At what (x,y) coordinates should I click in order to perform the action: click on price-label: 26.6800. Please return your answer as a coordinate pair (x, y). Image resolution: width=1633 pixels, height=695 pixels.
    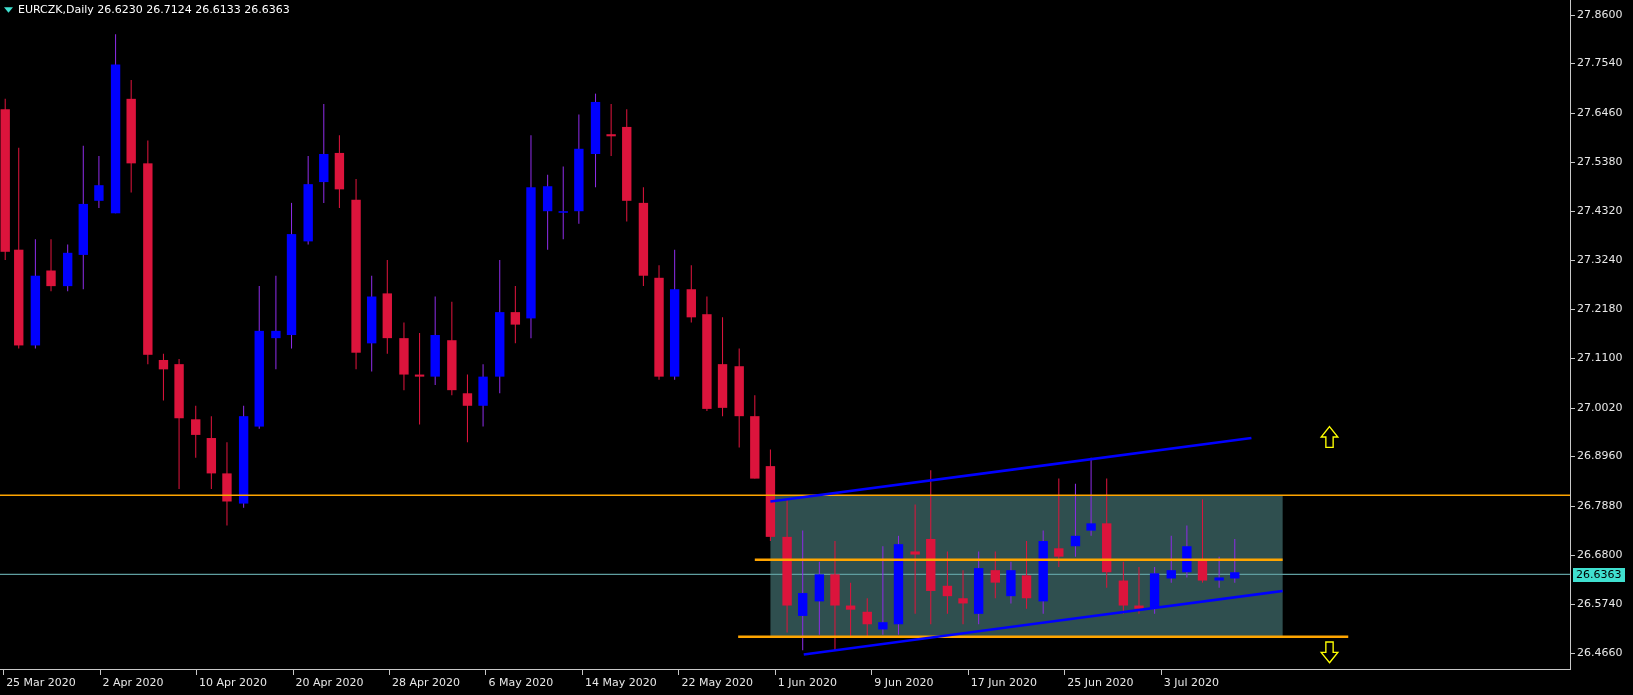
    Looking at the image, I should click on (1600, 555).